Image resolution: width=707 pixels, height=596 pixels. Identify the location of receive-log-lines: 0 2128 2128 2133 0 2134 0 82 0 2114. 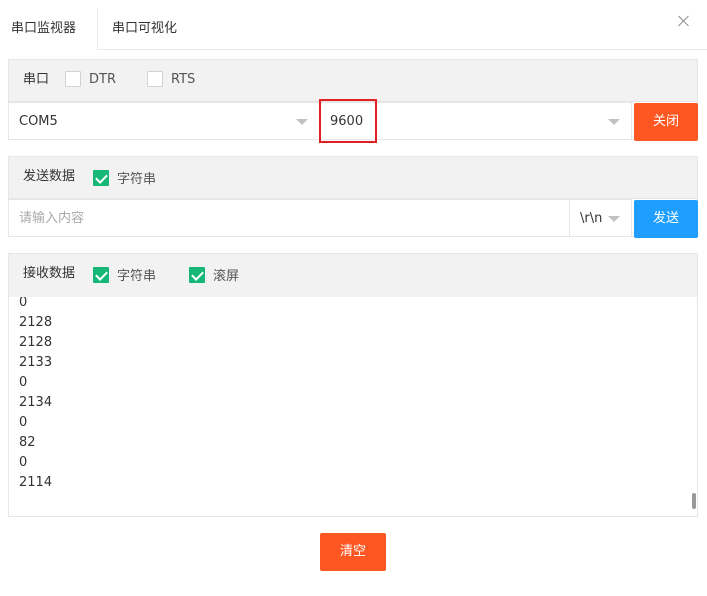
(35, 395).